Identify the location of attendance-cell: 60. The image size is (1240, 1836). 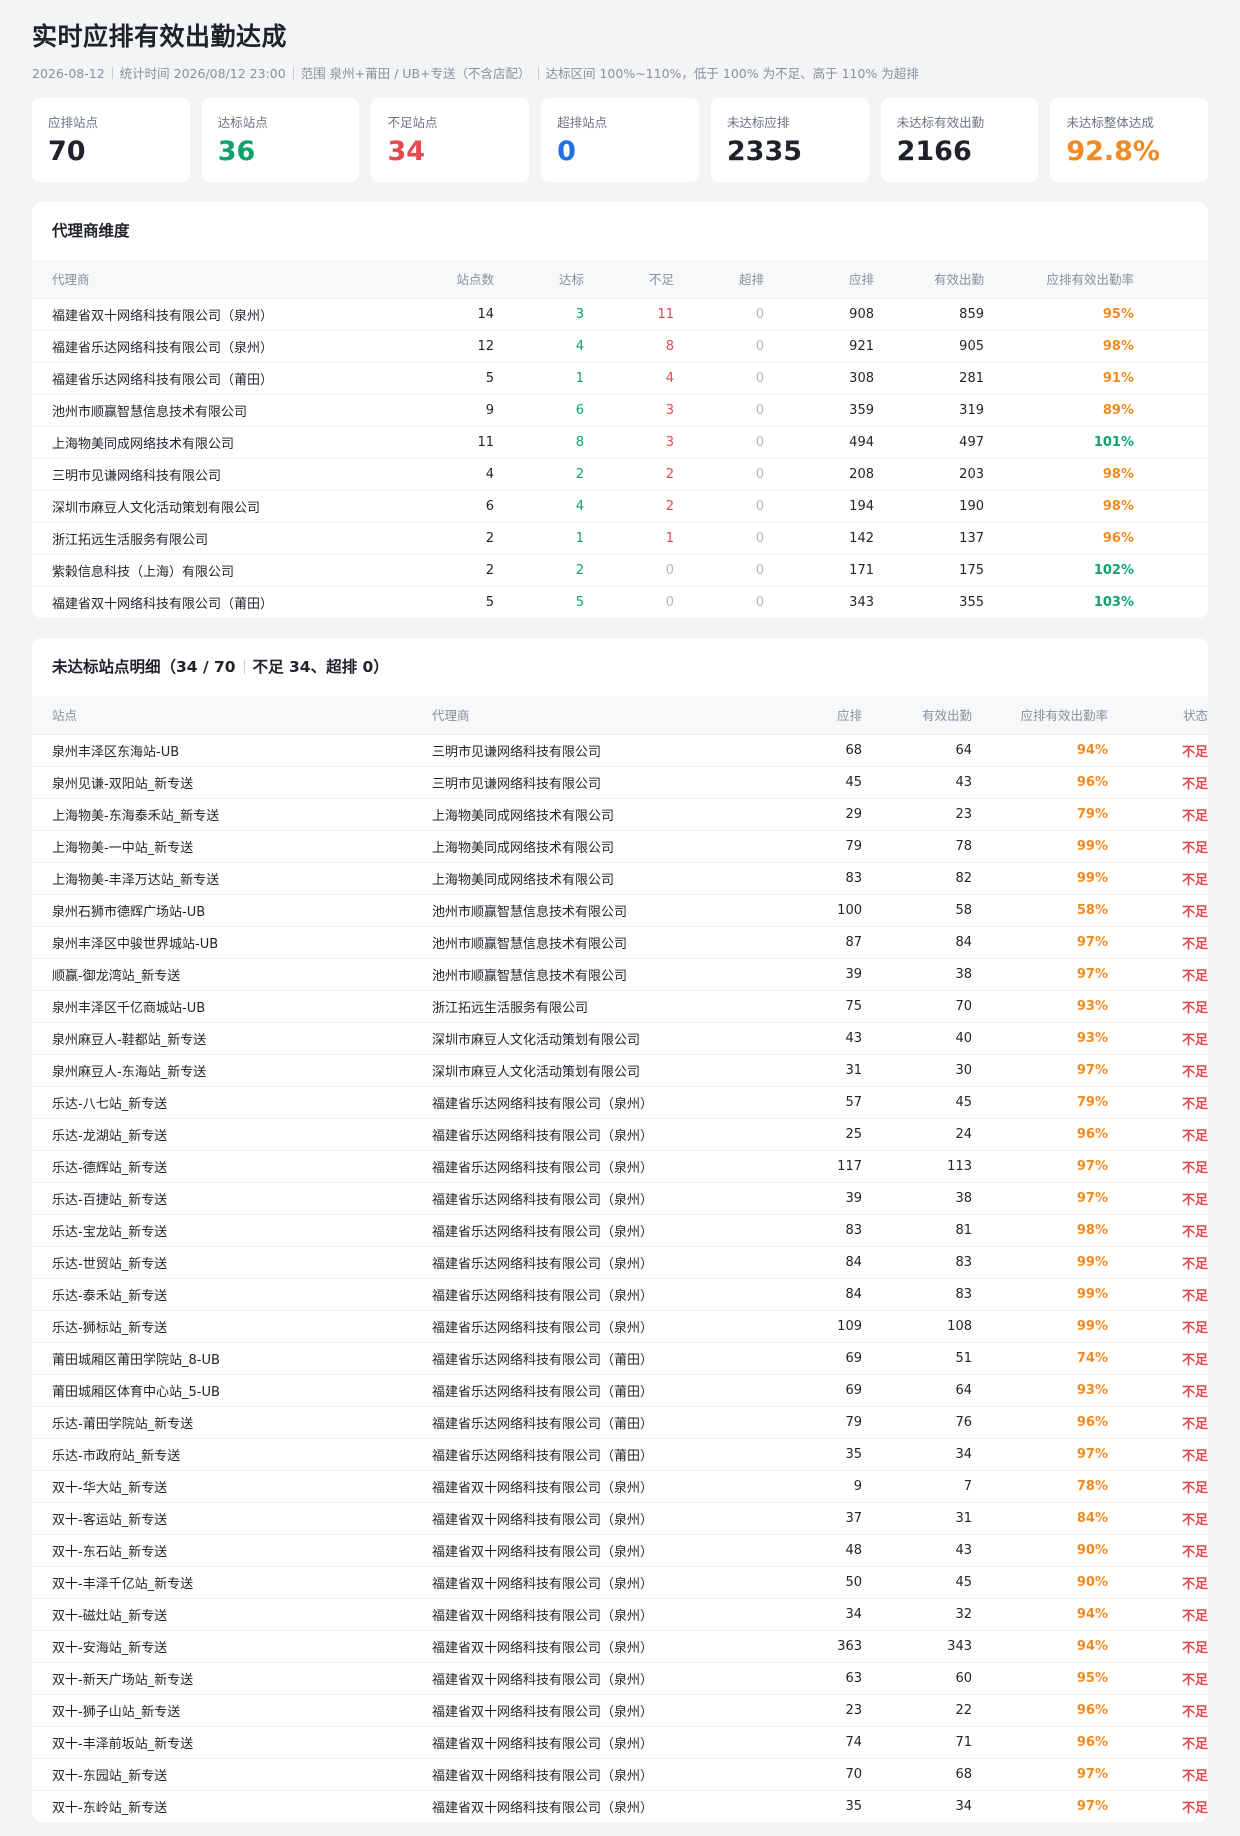
(917, 1677).